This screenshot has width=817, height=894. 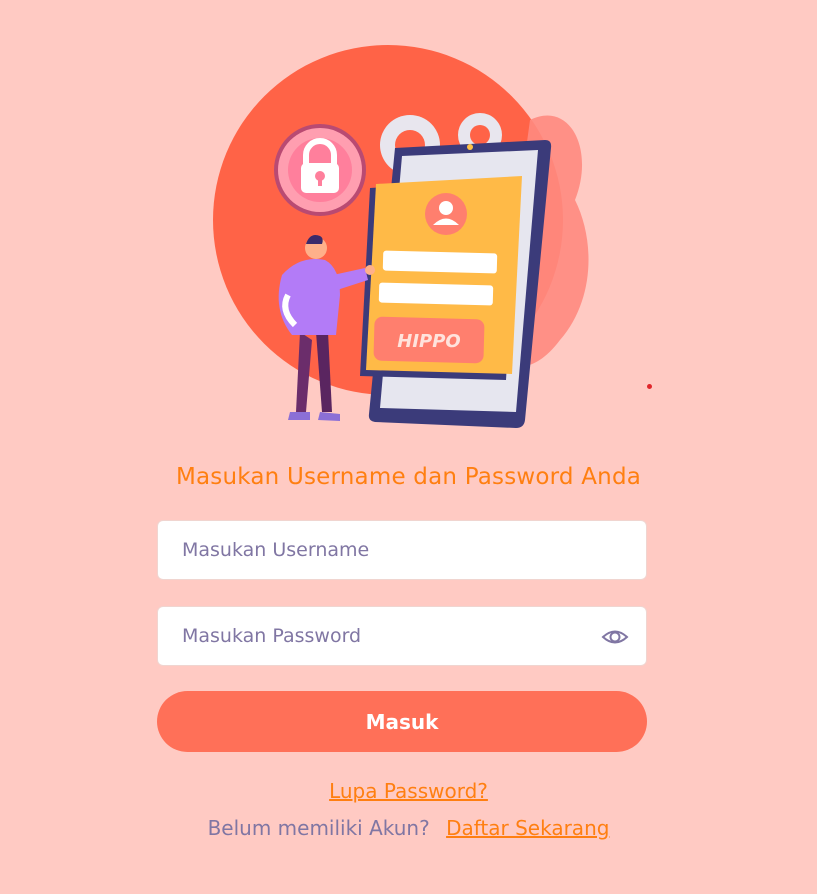 I want to click on forgot-password-row: Lupa Password?, so click(x=408, y=791).